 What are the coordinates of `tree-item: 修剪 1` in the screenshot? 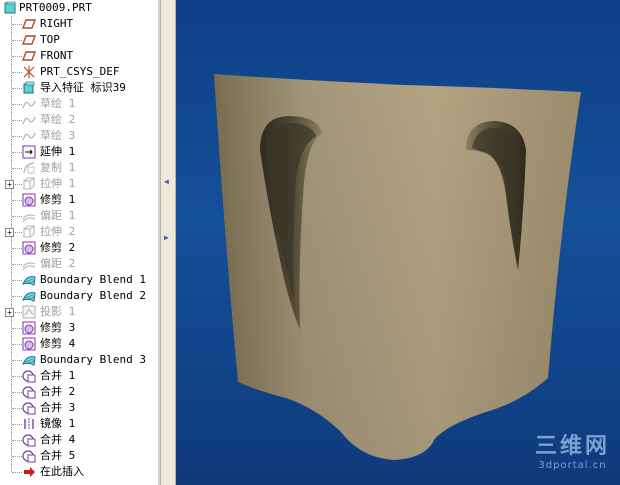 It's located at (79, 200).